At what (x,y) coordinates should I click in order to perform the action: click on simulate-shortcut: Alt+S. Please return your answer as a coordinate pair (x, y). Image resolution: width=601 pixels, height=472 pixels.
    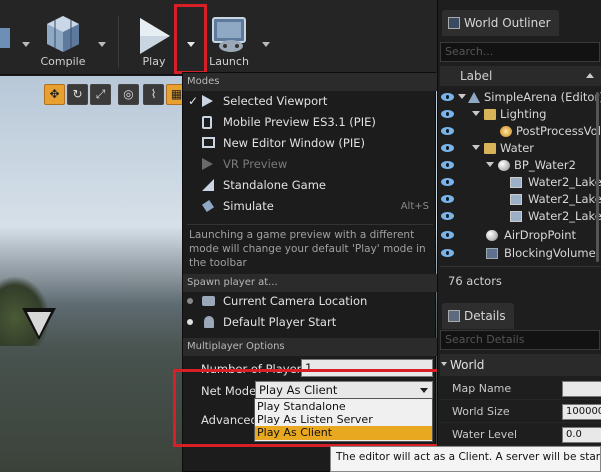
    Looking at the image, I should click on (414, 206).